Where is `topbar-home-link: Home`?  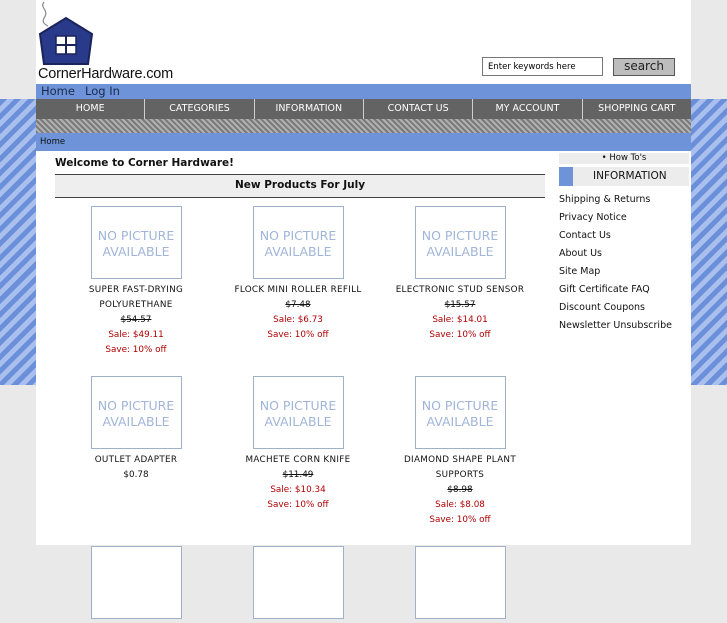 topbar-home-link: Home is located at coordinates (58, 91).